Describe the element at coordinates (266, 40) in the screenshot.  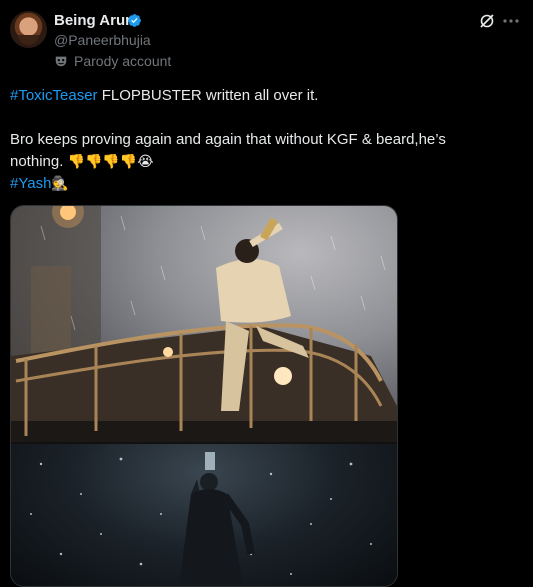
I see `tweet-header: Being Arun @Paneerbhujia Parody account` at that location.